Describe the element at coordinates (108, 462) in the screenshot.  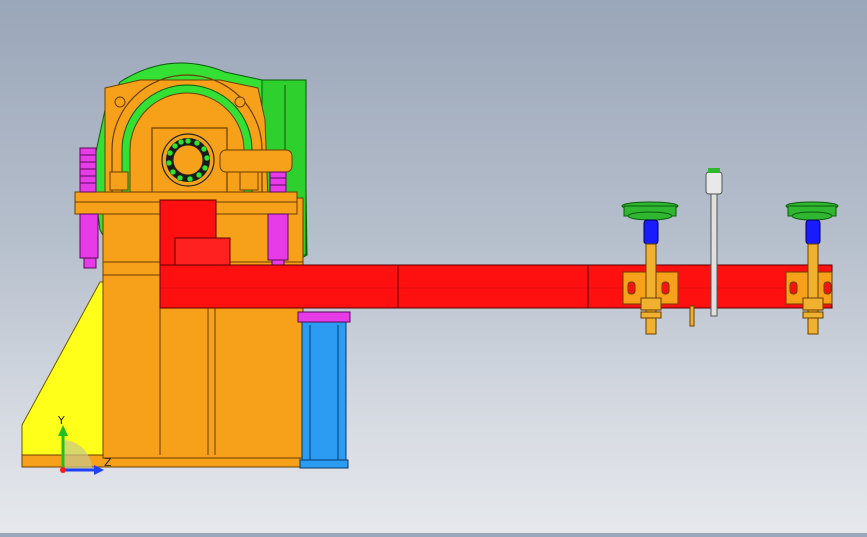
I see `z-axis-label: Z` at that location.